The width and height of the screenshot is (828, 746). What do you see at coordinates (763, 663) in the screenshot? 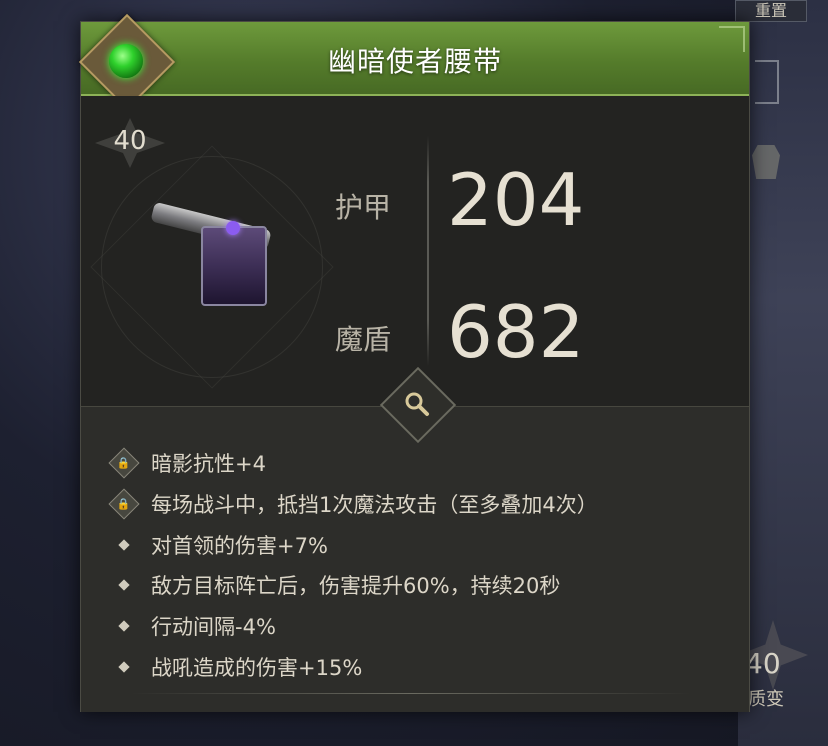
I see `background-level: 40` at bounding box center [763, 663].